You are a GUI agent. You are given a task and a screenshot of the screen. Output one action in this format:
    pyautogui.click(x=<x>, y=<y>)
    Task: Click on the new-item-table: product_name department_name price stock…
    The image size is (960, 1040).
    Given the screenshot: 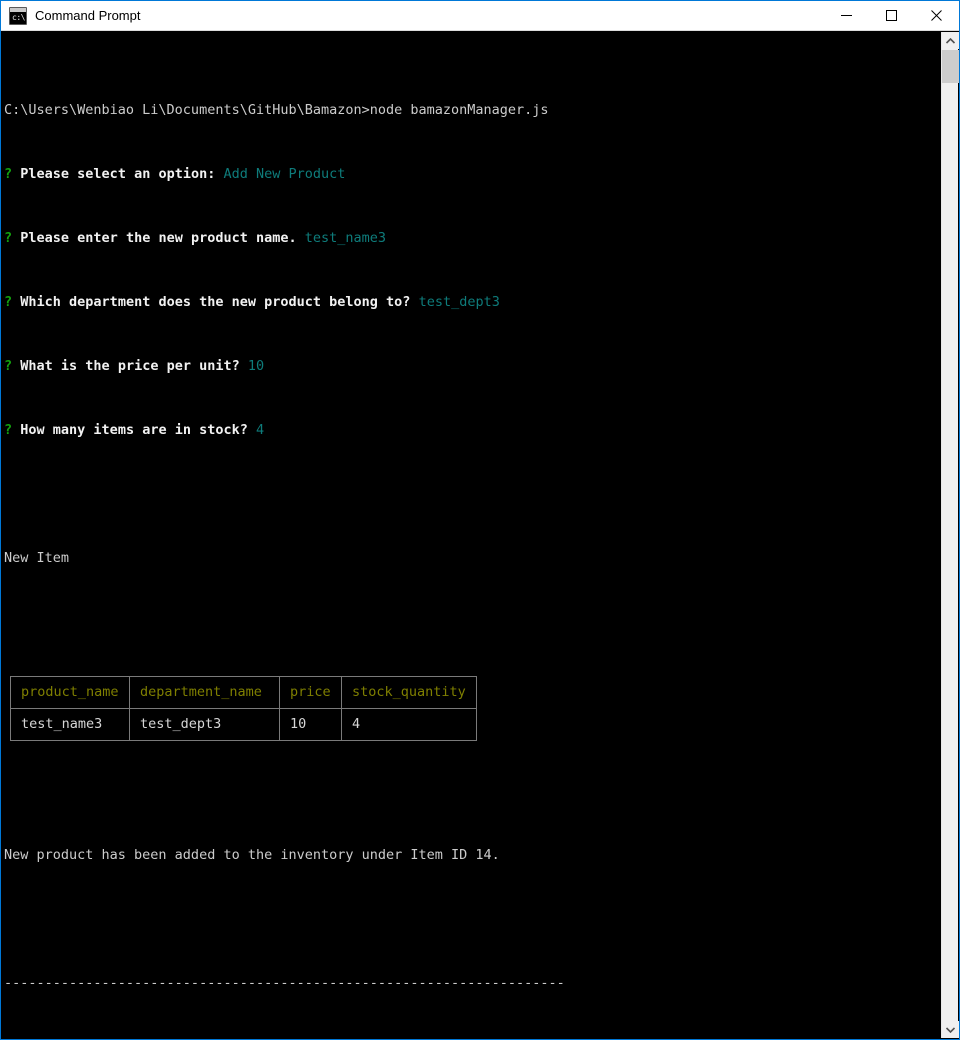 What is the action you would take?
    pyautogui.click(x=243, y=708)
    